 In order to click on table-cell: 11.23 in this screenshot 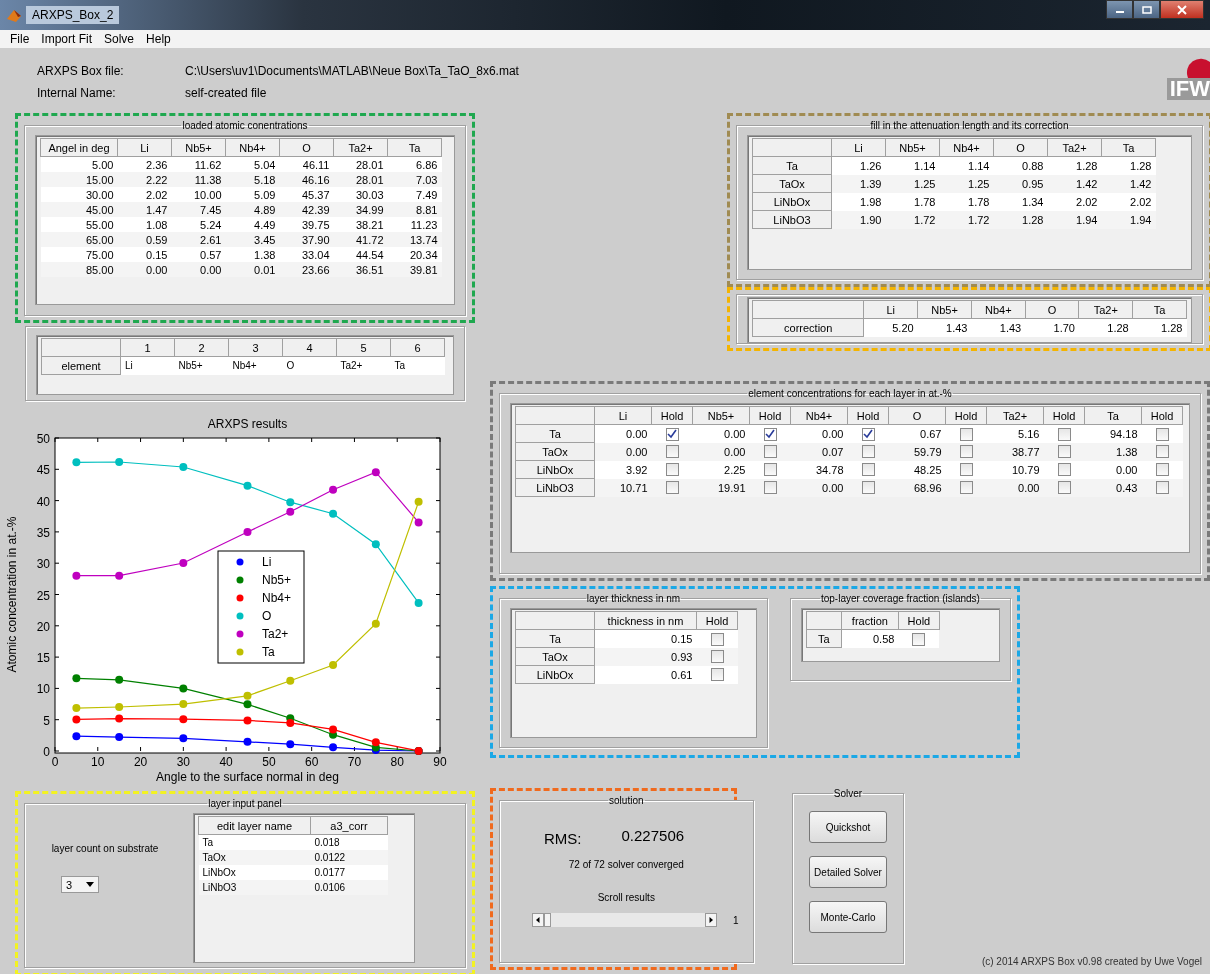, I will do `click(414, 224)`.